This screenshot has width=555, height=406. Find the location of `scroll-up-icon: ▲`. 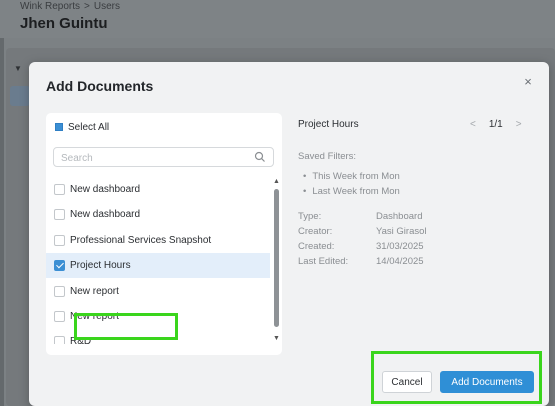

scroll-up-icon: ▲ is located at coordinates (276, 181).